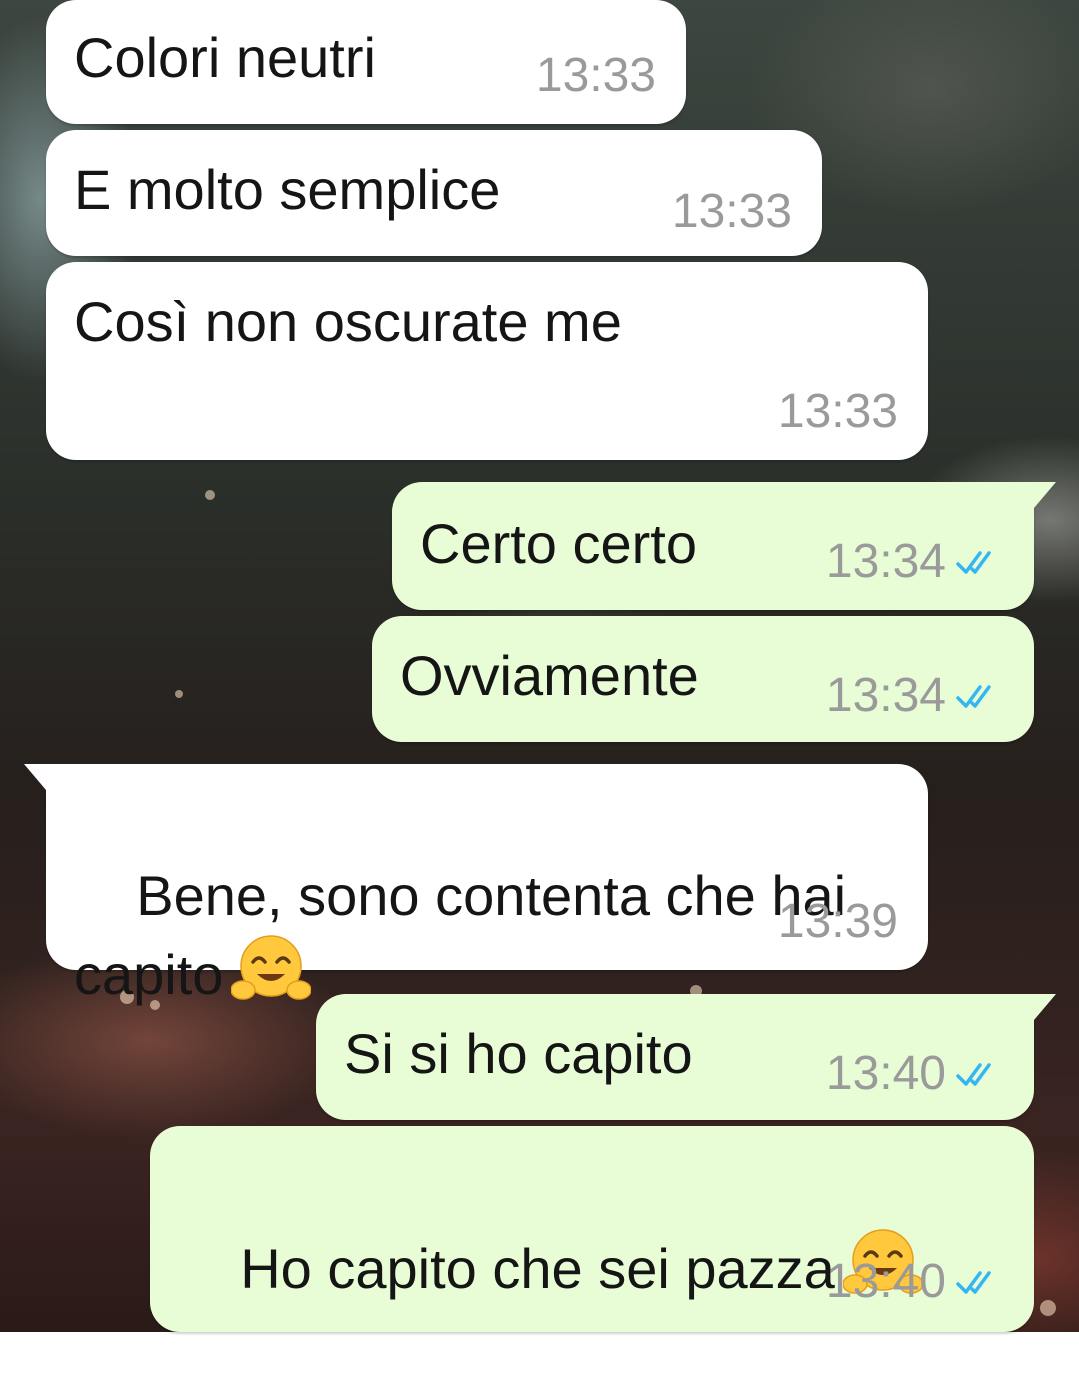  What do you see at coordinates (460, 935) in the screenshot?
I see `message-text-content: Bene, sono contenta che hai capito` at bounding box center [460, 935].